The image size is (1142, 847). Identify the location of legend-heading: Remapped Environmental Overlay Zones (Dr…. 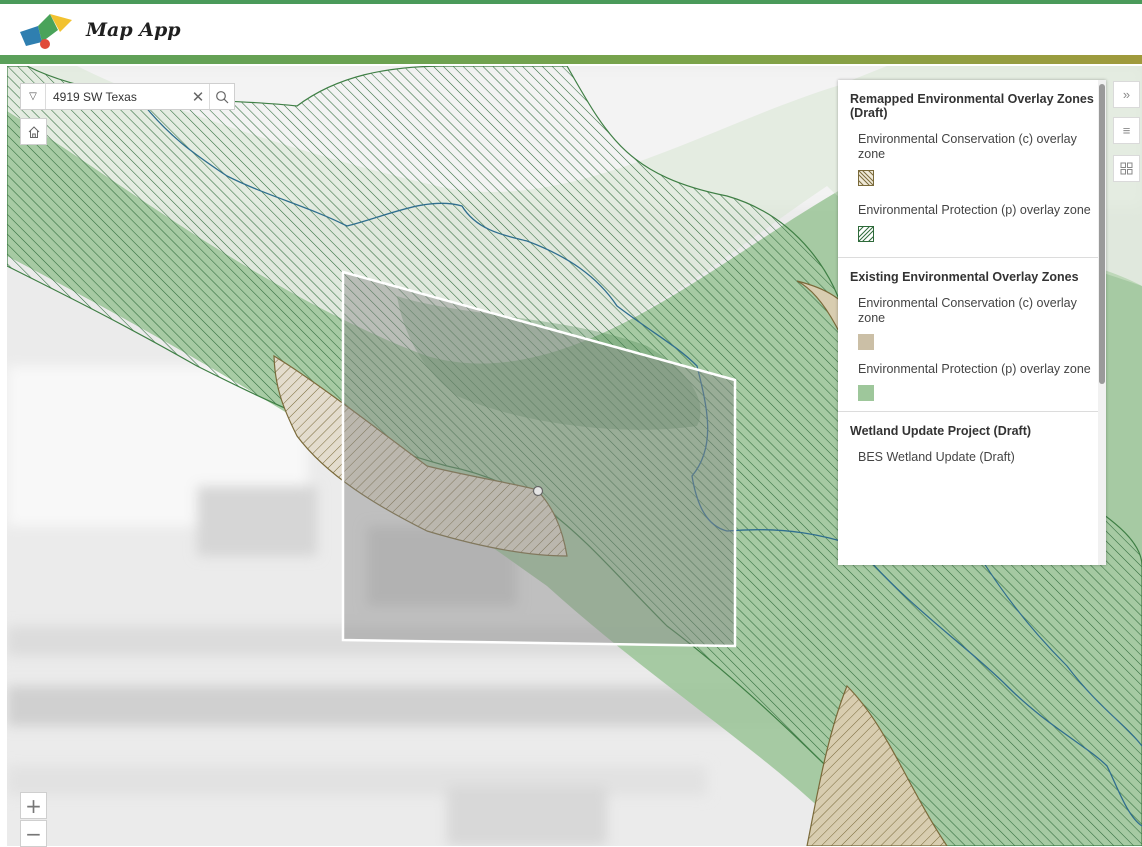
(972, 106).